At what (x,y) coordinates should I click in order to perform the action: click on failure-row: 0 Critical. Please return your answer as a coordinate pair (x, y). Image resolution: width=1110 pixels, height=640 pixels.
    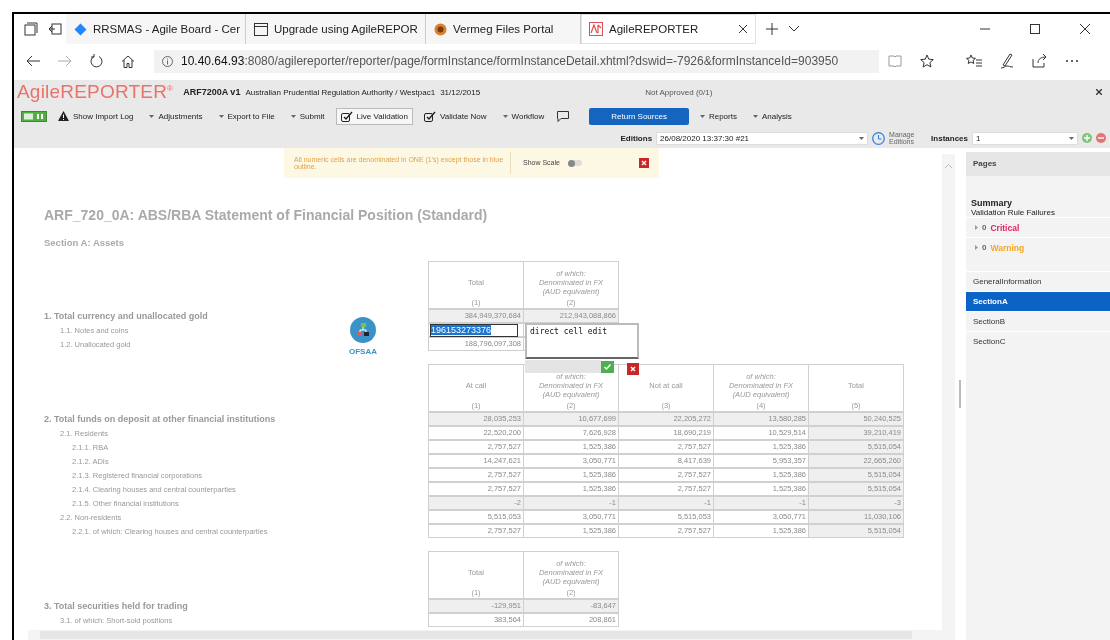
    Looking at the image, I should click on (1038, 227).